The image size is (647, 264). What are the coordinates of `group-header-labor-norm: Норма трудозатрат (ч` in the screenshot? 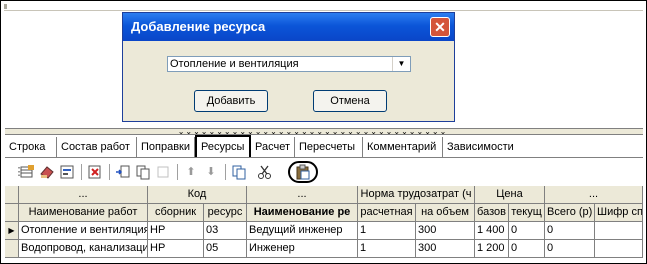 It's located at (416, 195).